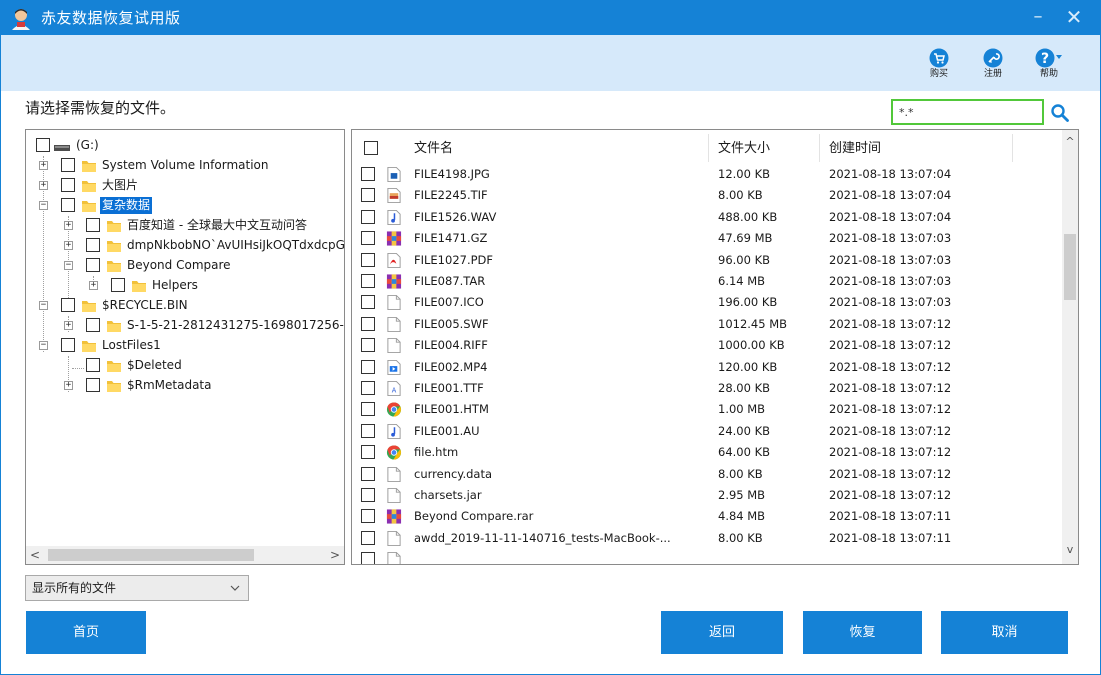  I want to click on tree-horizontal-scrollbar: < >, so click(185, 555).